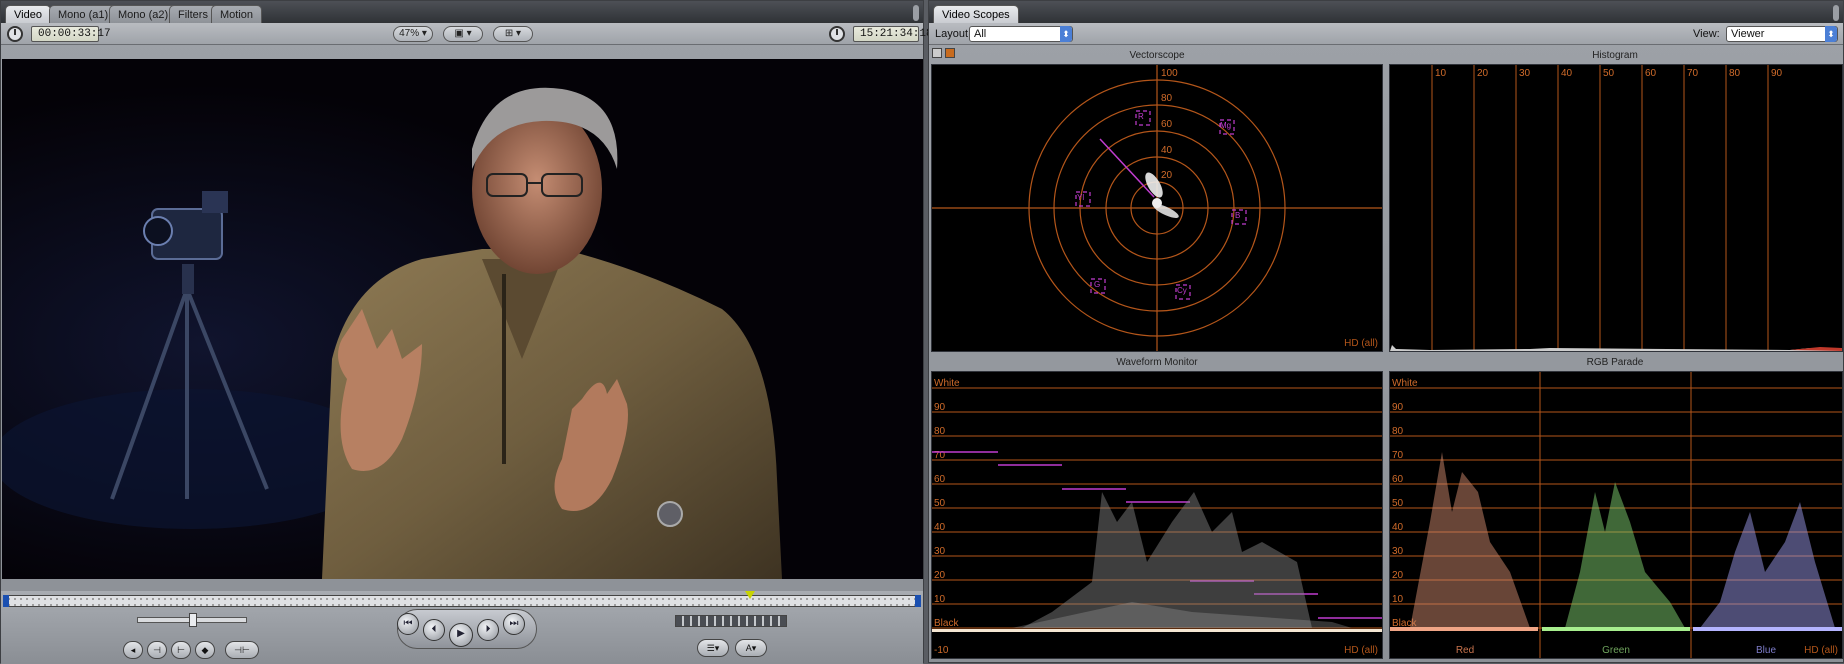 The height and width of the screenshot is (664, 1844). Describe the element at coordinates (731, 621) in the screenshot. I see `jog-control` at that location.